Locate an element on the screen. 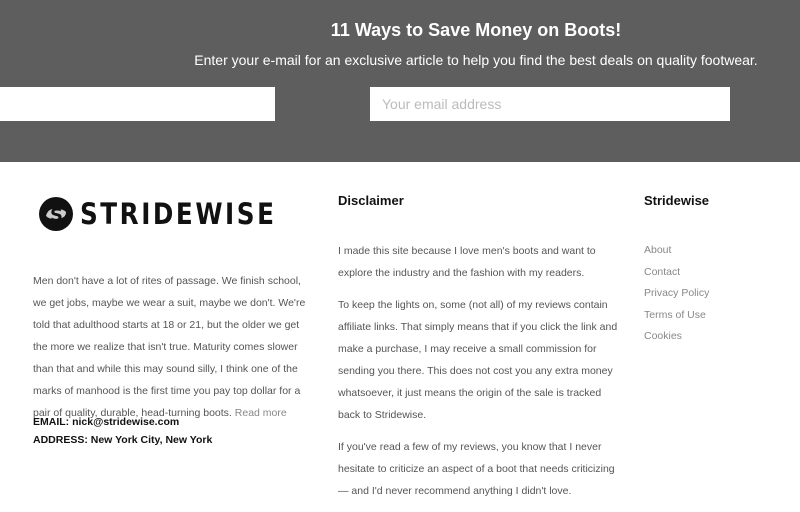 This screenshot has width=800, height=512. links-title: Stridewise is located at coordinates (677, 200).